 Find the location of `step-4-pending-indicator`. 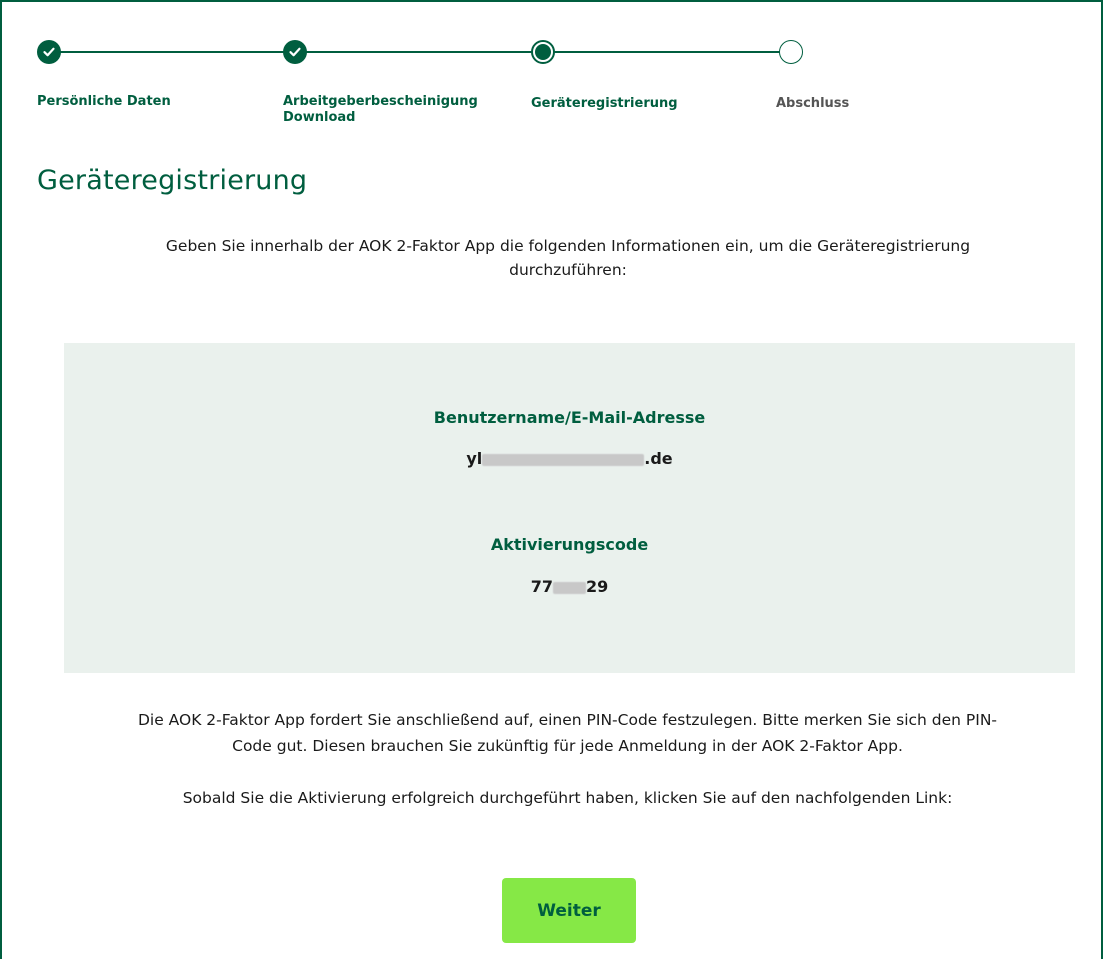

step-4-pending-indicator is located at coordinates (791, 52).